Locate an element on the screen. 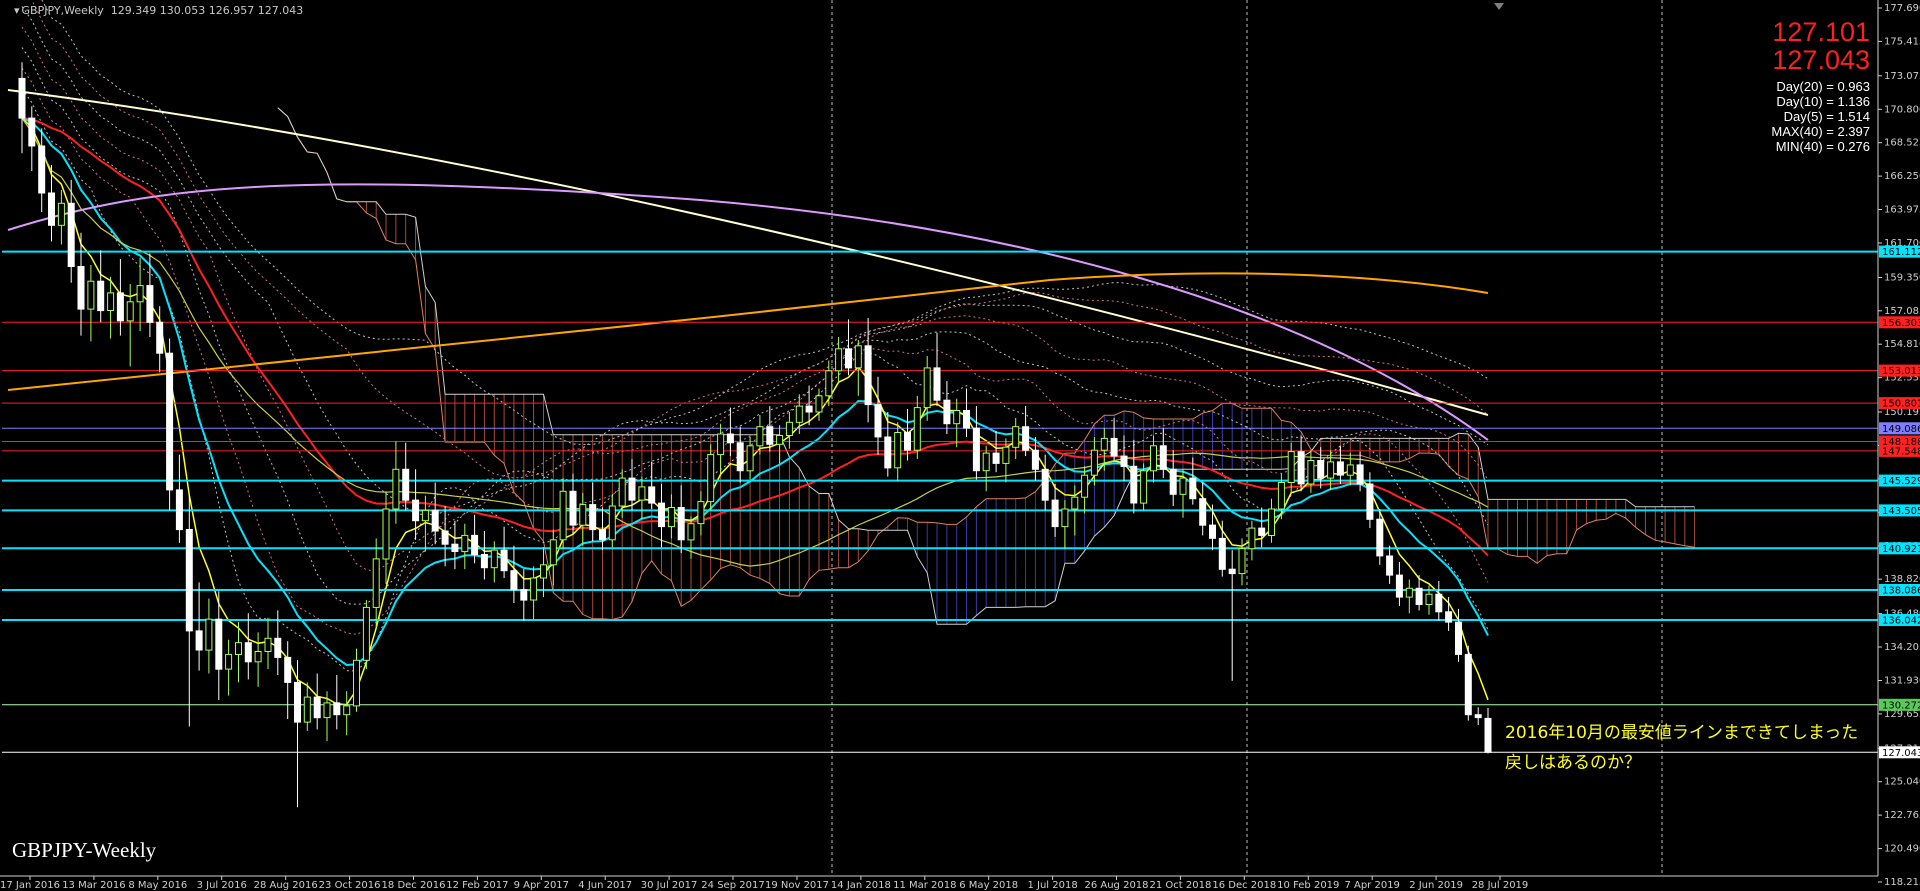 The image size is (1920, 891). y-tick-label-26: 118.215 is located at coordinates (1902, 882).